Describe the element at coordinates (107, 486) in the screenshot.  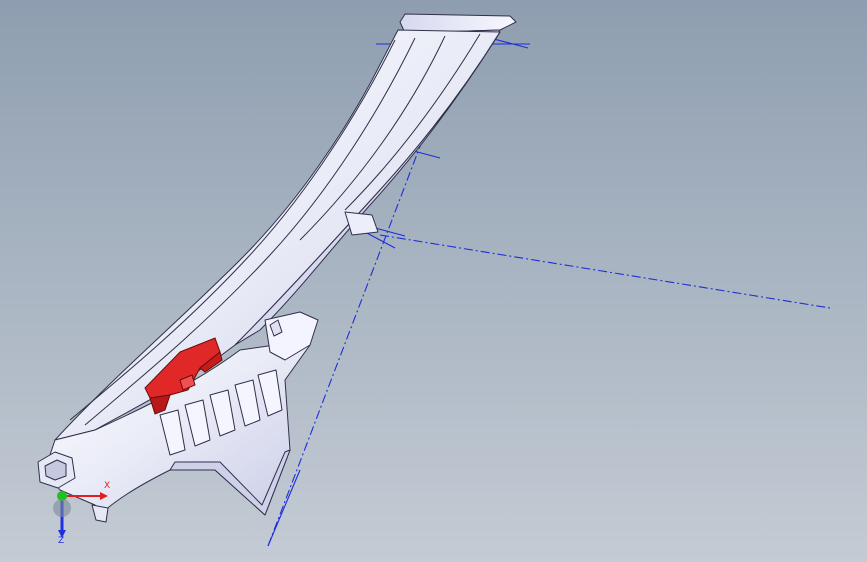
I see `x-axis-label: X` at that location.